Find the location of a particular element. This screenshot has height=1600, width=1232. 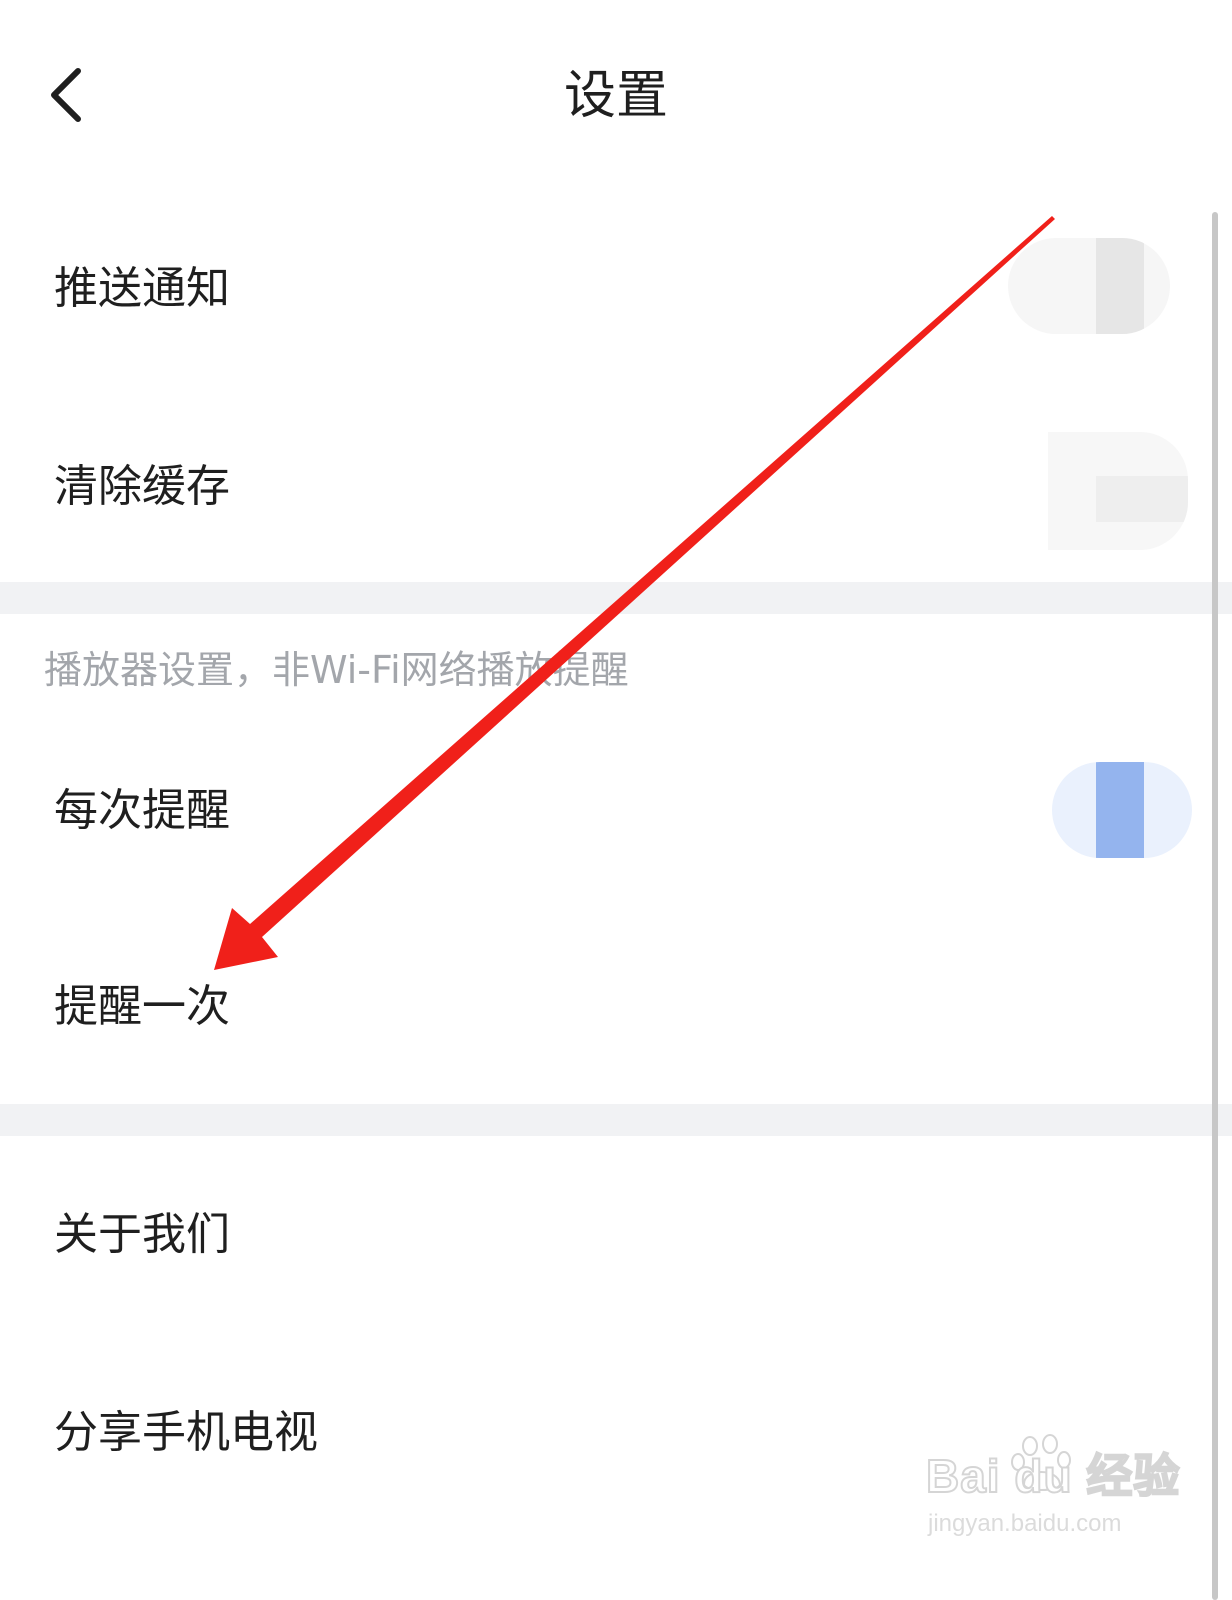

watermark-logo: Bai du 经验 is located at coordinates (1053, 1476).